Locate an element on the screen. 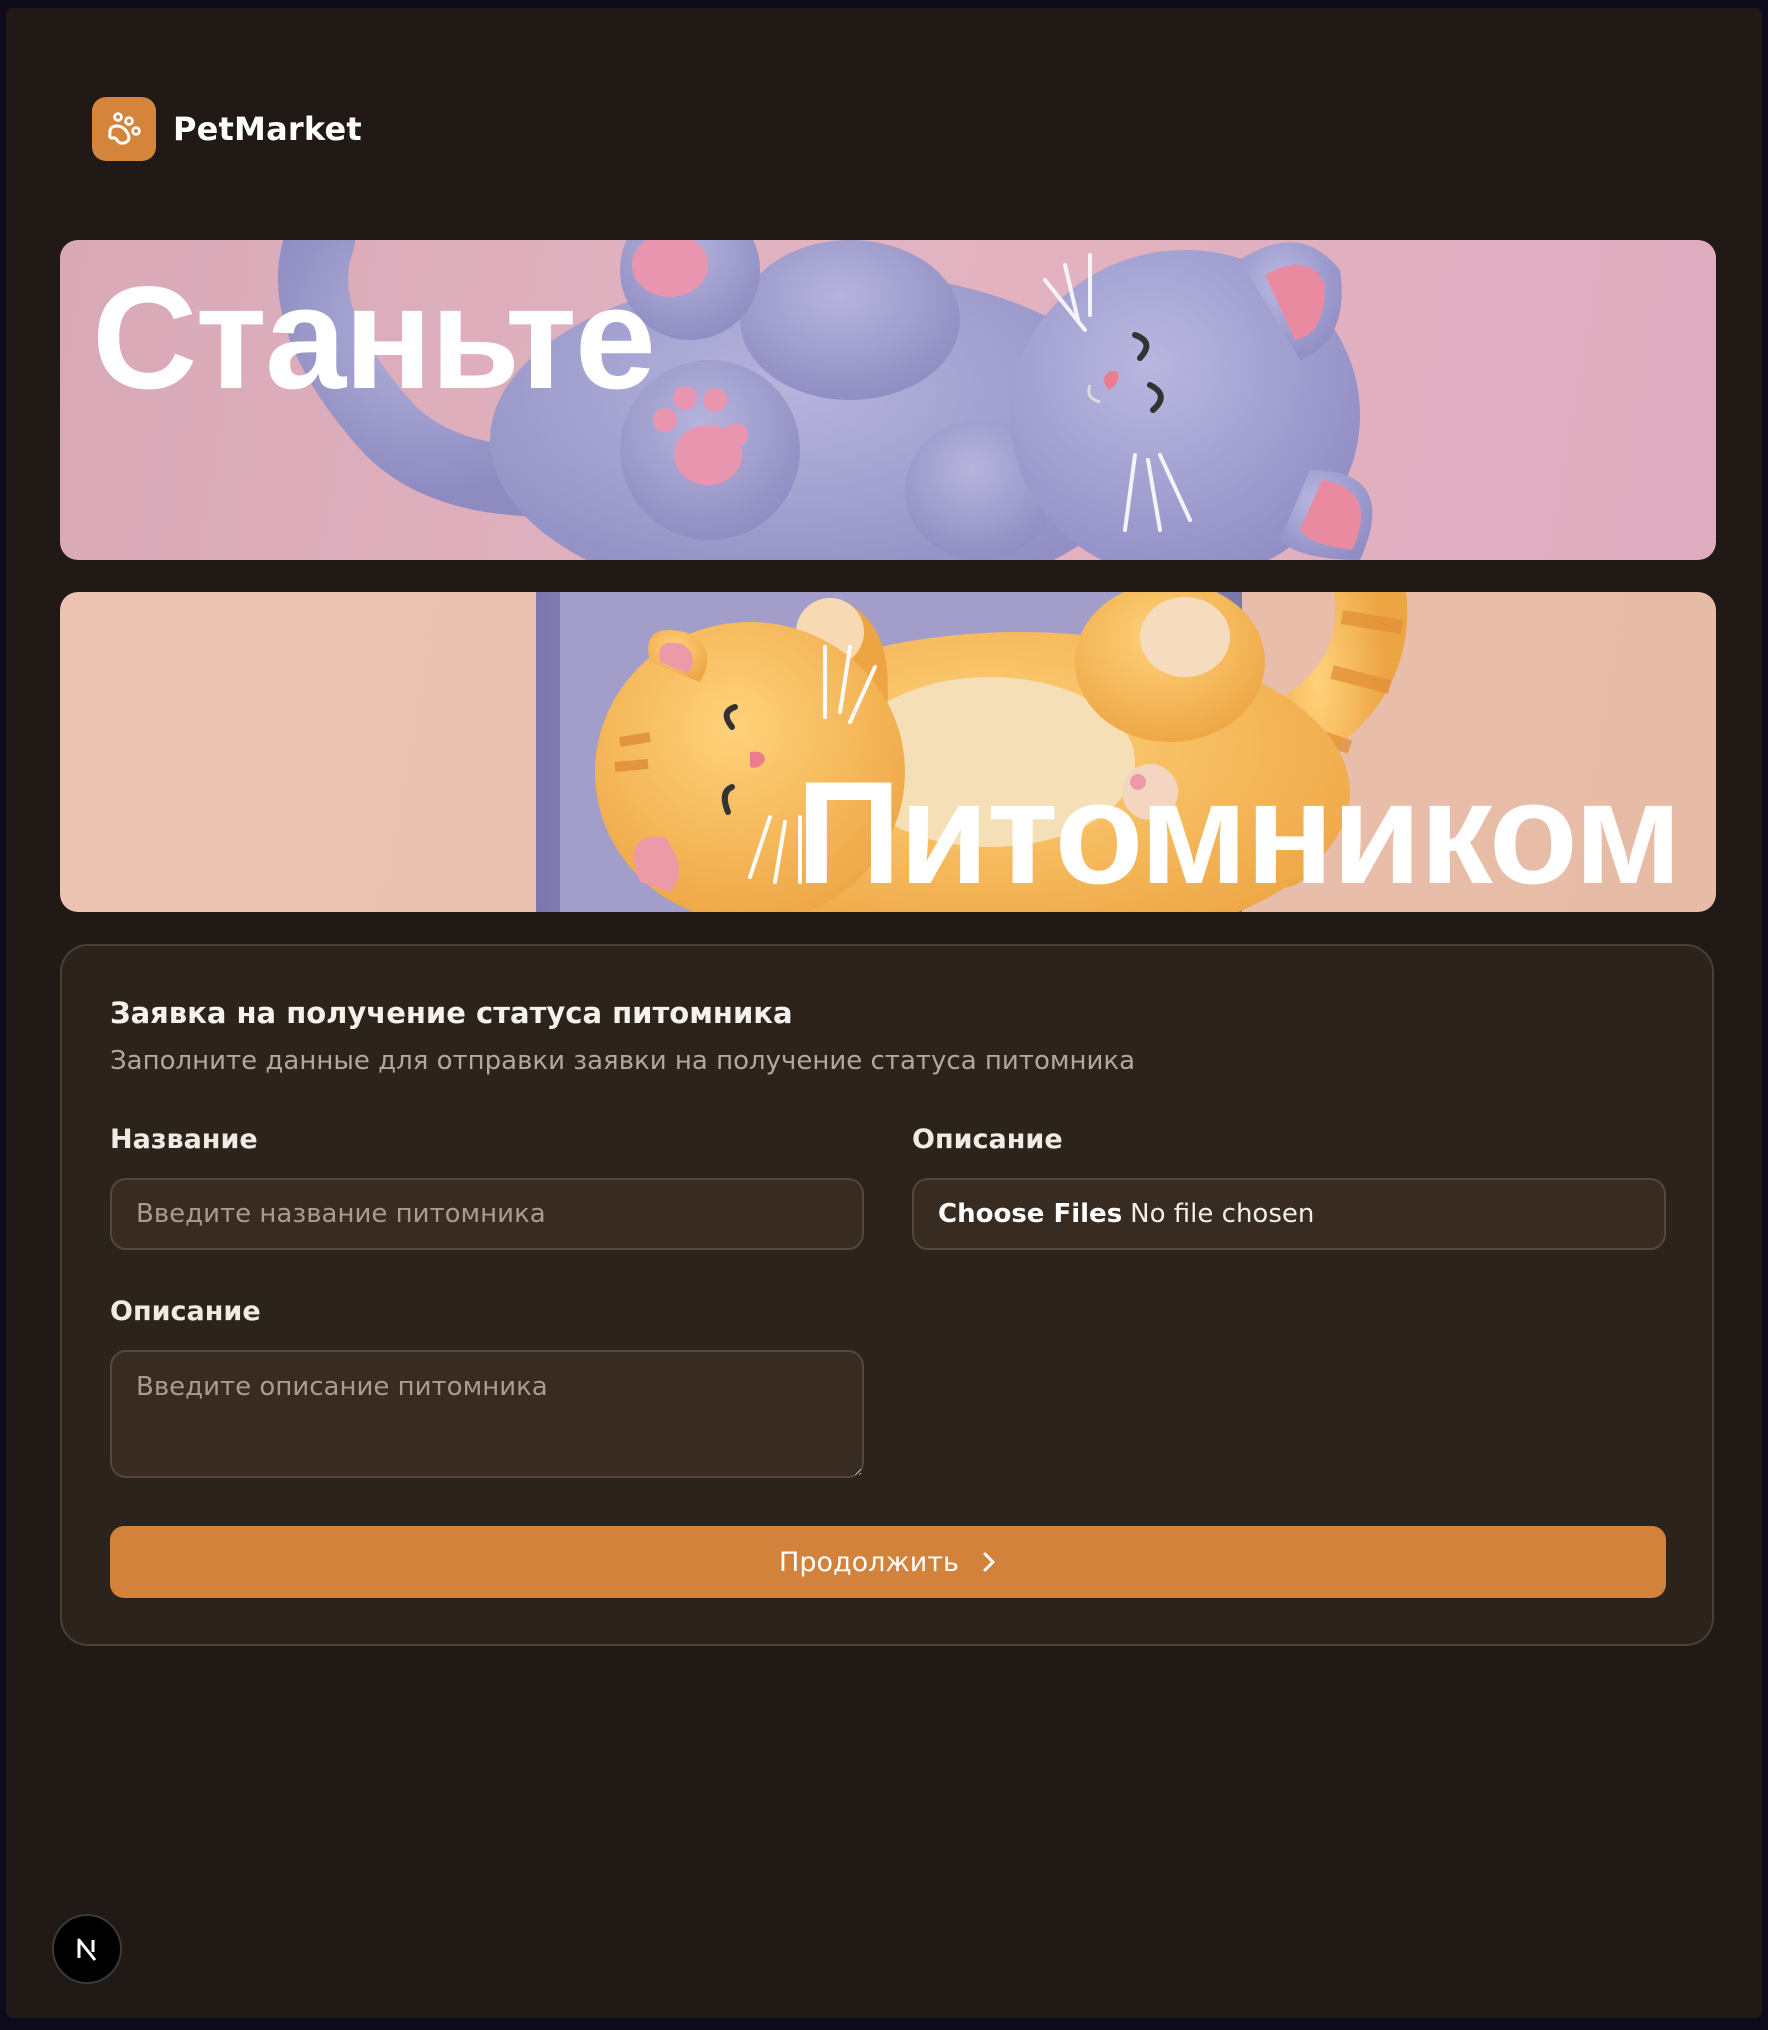  brand-logo: PetMarket is located at coordinates (227, 129).